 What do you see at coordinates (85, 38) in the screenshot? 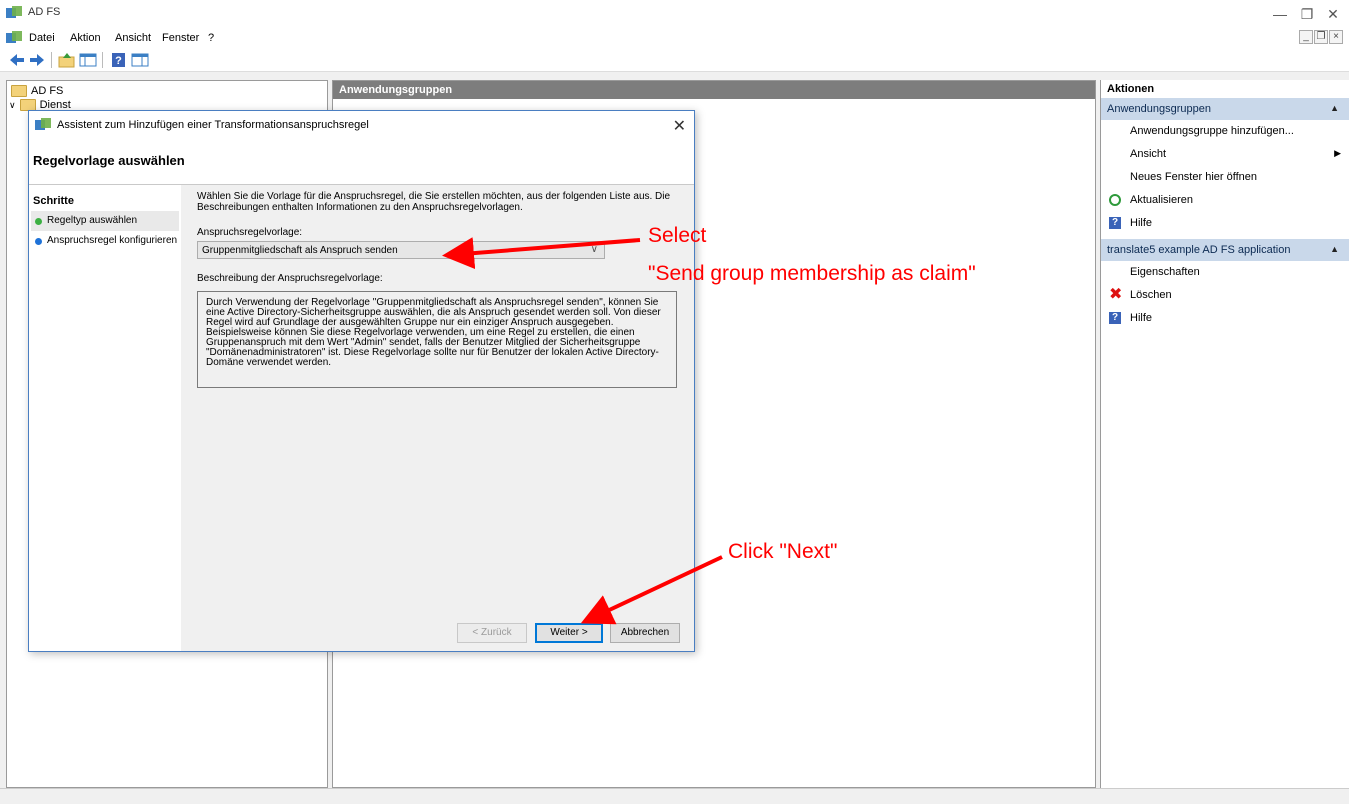
I see `menu-aktion: Aktion` at bounding box center [85, 38].